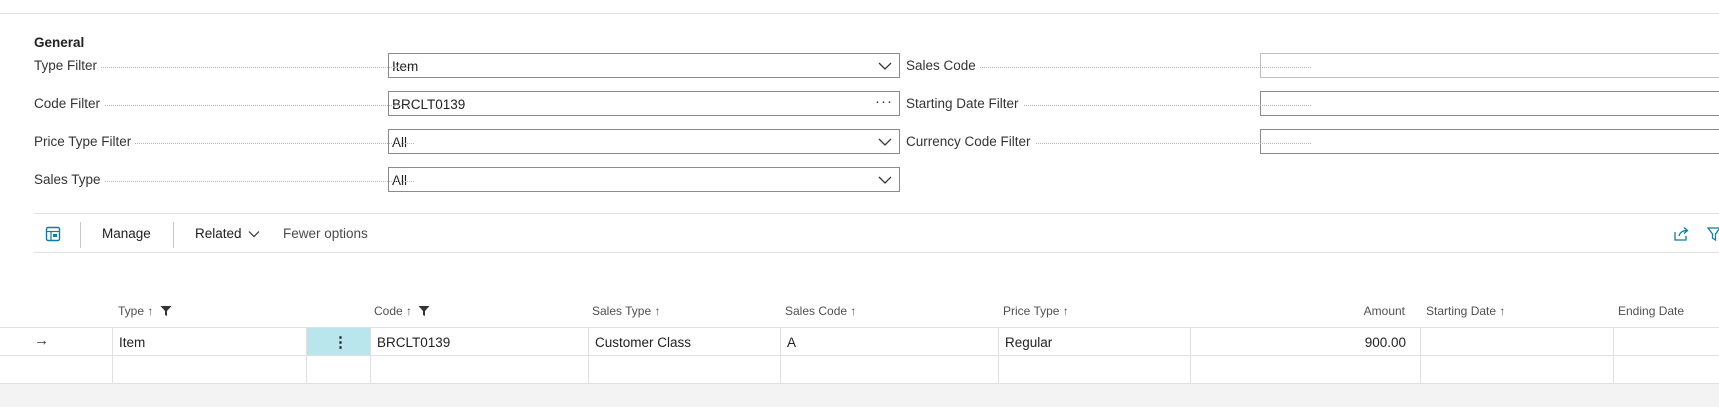 The height and width of the screenshot is (407, 1719). I want to click on fewer-options-button: Fewer options, so click(325, 233).